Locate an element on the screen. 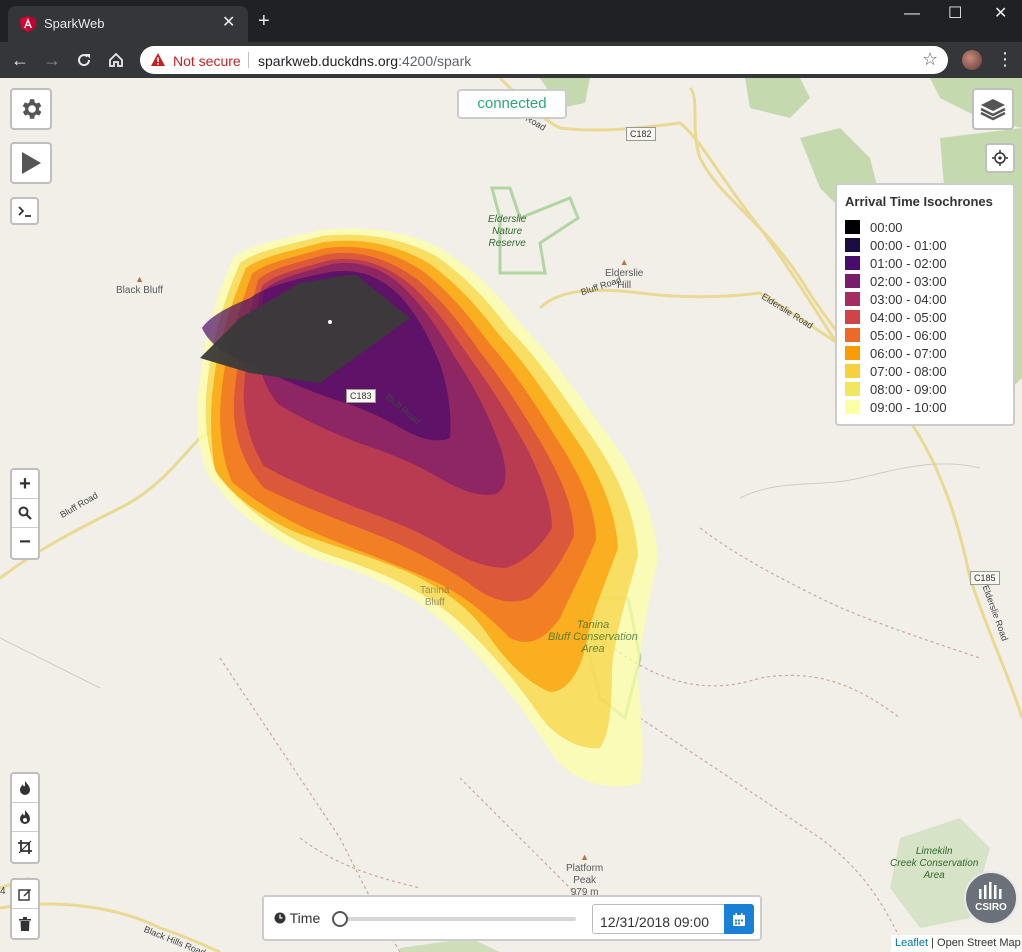 The width and height of the screenshot is (1022, 952). edit-icon is located at coordinates (24, 895).